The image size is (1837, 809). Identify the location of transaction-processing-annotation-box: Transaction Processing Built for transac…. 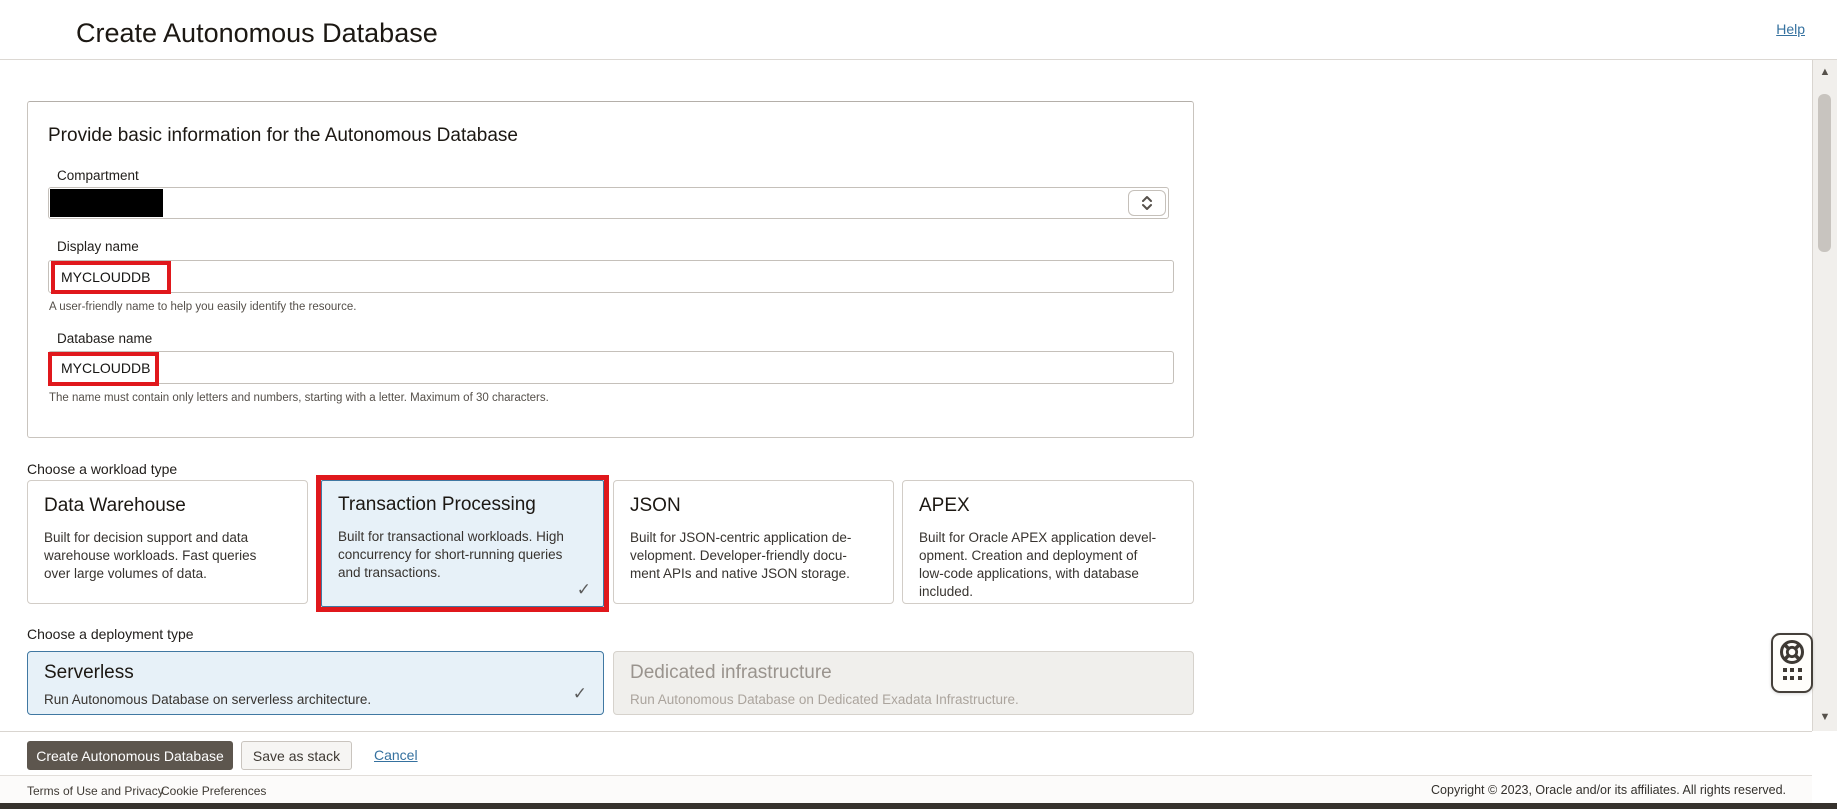
(462, 543).